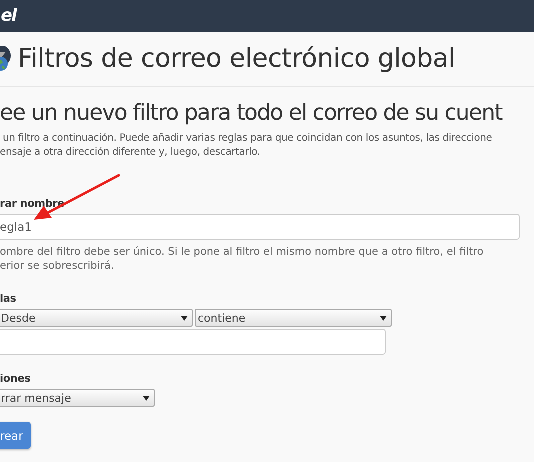 This screenshot has height=462, width=534. Describe the element at coordinates (193, 342) in the screenshot. I see `rule-value-input` at that location.